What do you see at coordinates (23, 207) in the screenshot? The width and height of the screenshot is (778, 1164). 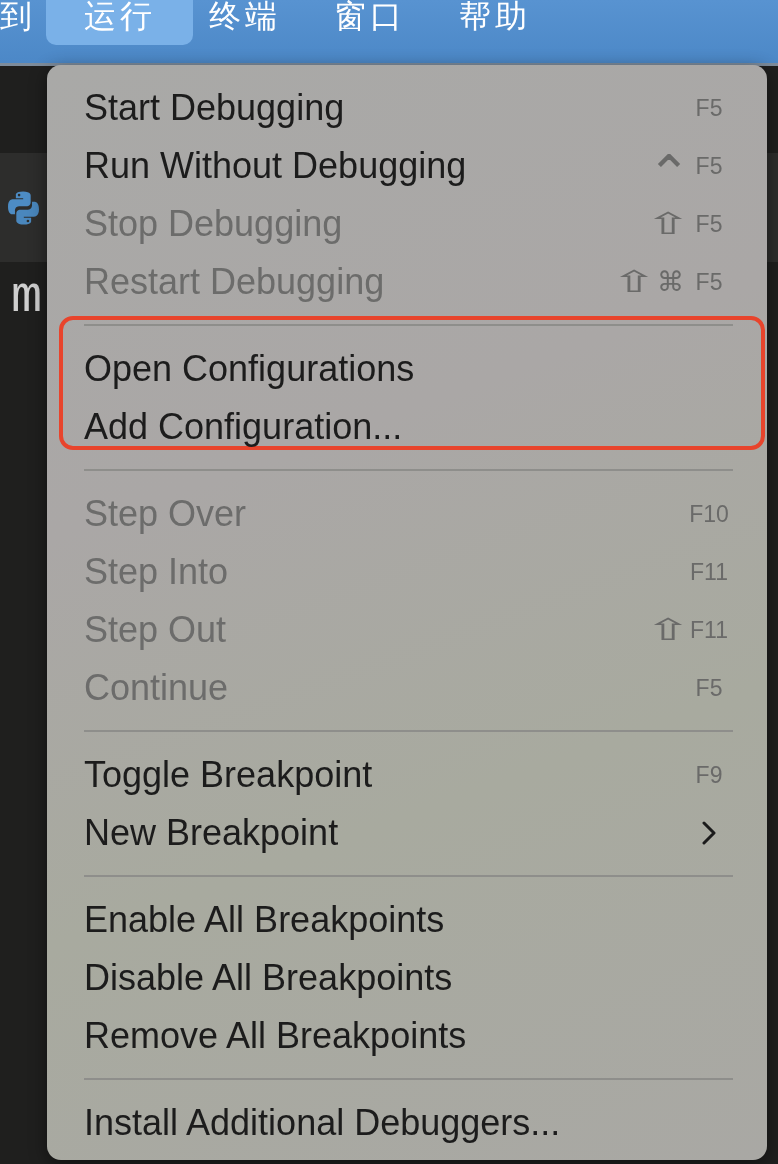 I see `interlocked-snakes-icon` at bounding box center [23, 207].